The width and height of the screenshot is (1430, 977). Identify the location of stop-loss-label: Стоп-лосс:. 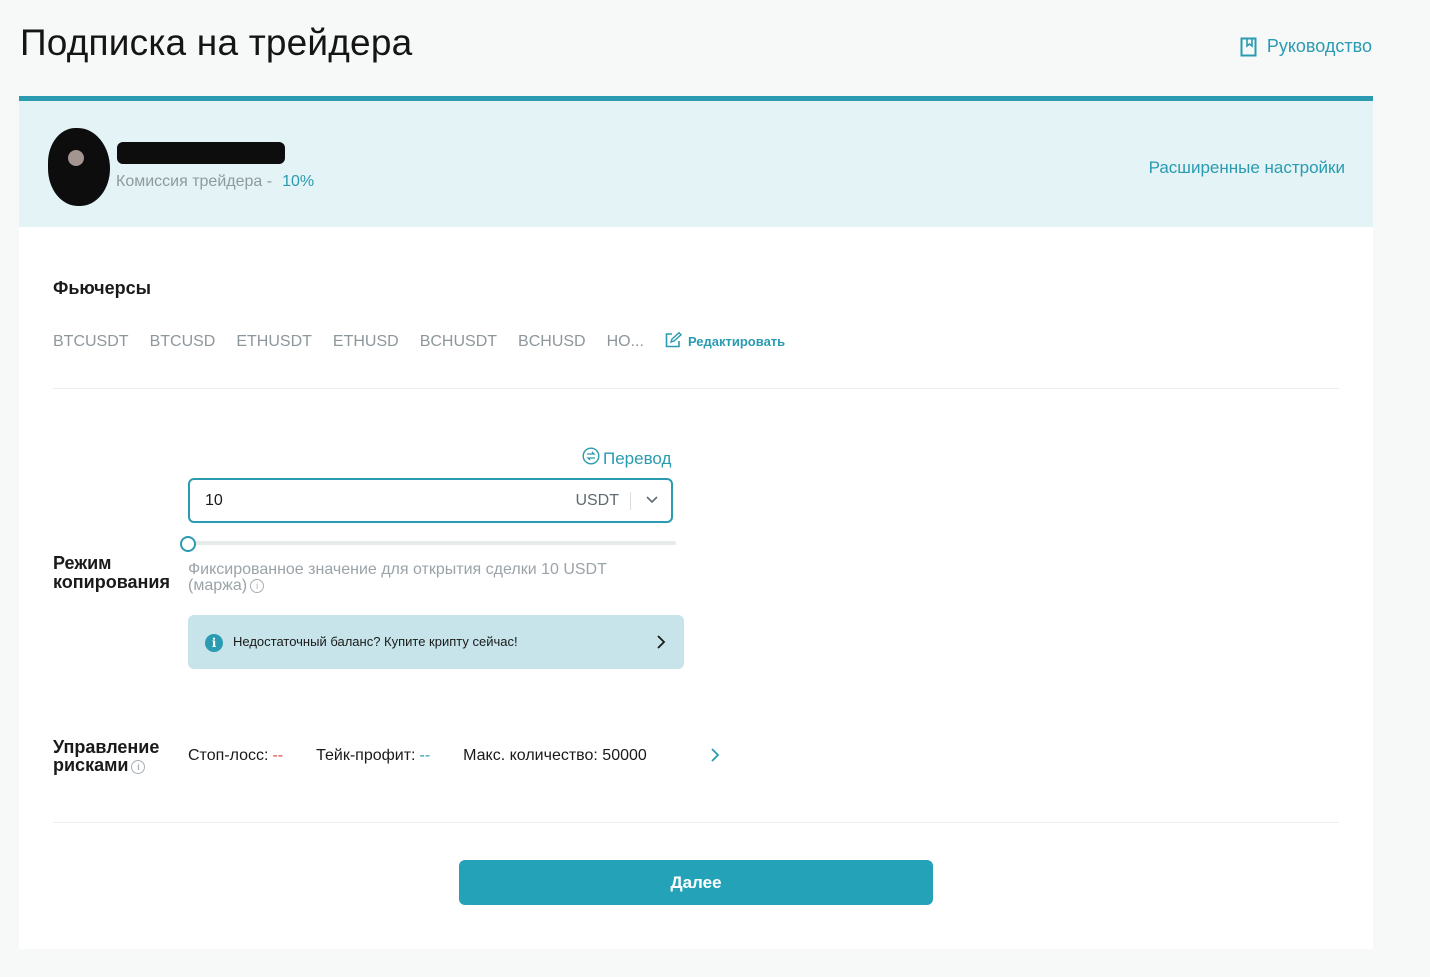
(228, 755).